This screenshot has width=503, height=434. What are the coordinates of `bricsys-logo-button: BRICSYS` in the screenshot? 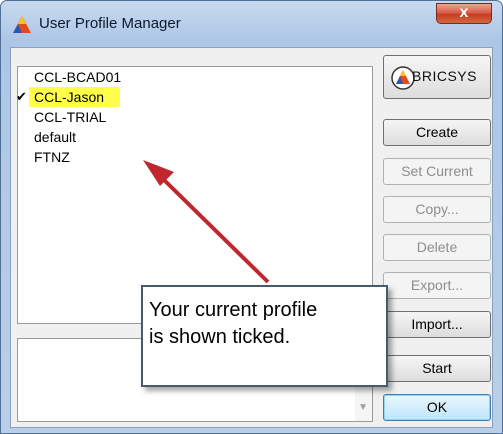 It's located at (437, 77).